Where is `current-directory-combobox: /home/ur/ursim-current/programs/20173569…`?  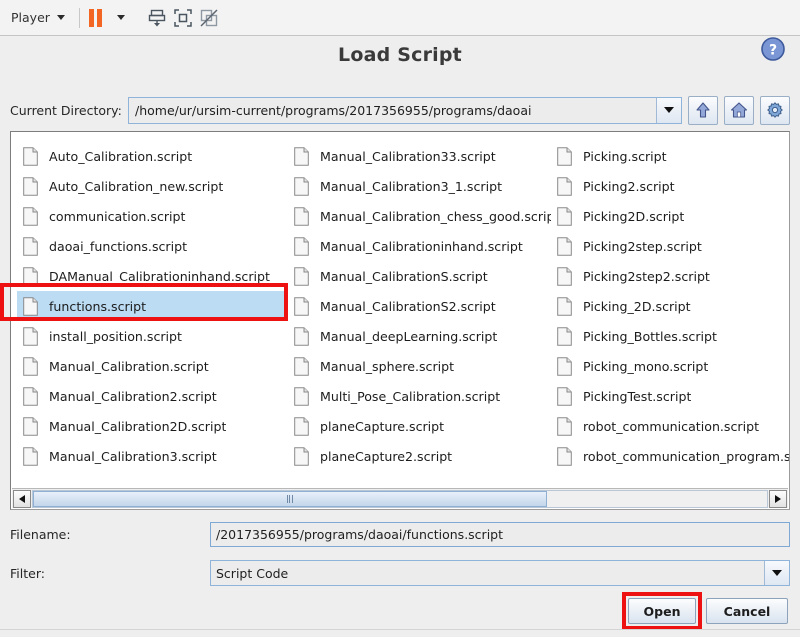 current-directory-combobox: /home/ur/ursim-current/programs/20173569… is located at coordinates (405, 110).